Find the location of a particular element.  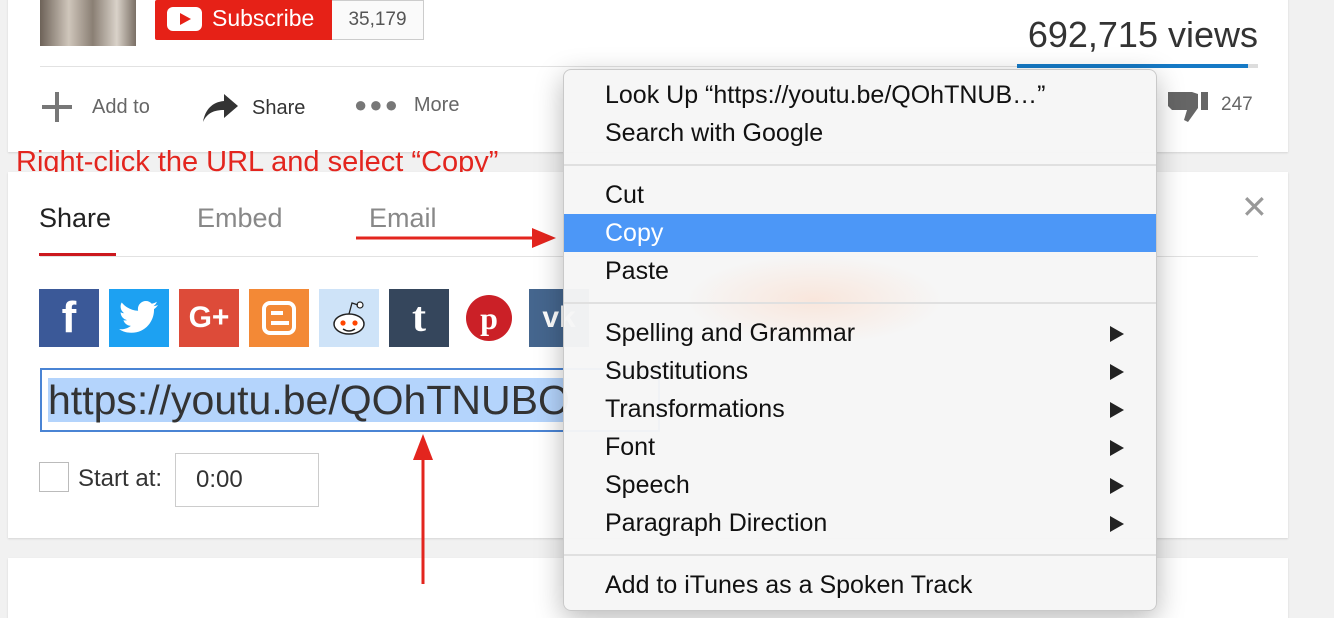

menu-item-search-google-label: Search with Google is located at coordinates (714, 133).